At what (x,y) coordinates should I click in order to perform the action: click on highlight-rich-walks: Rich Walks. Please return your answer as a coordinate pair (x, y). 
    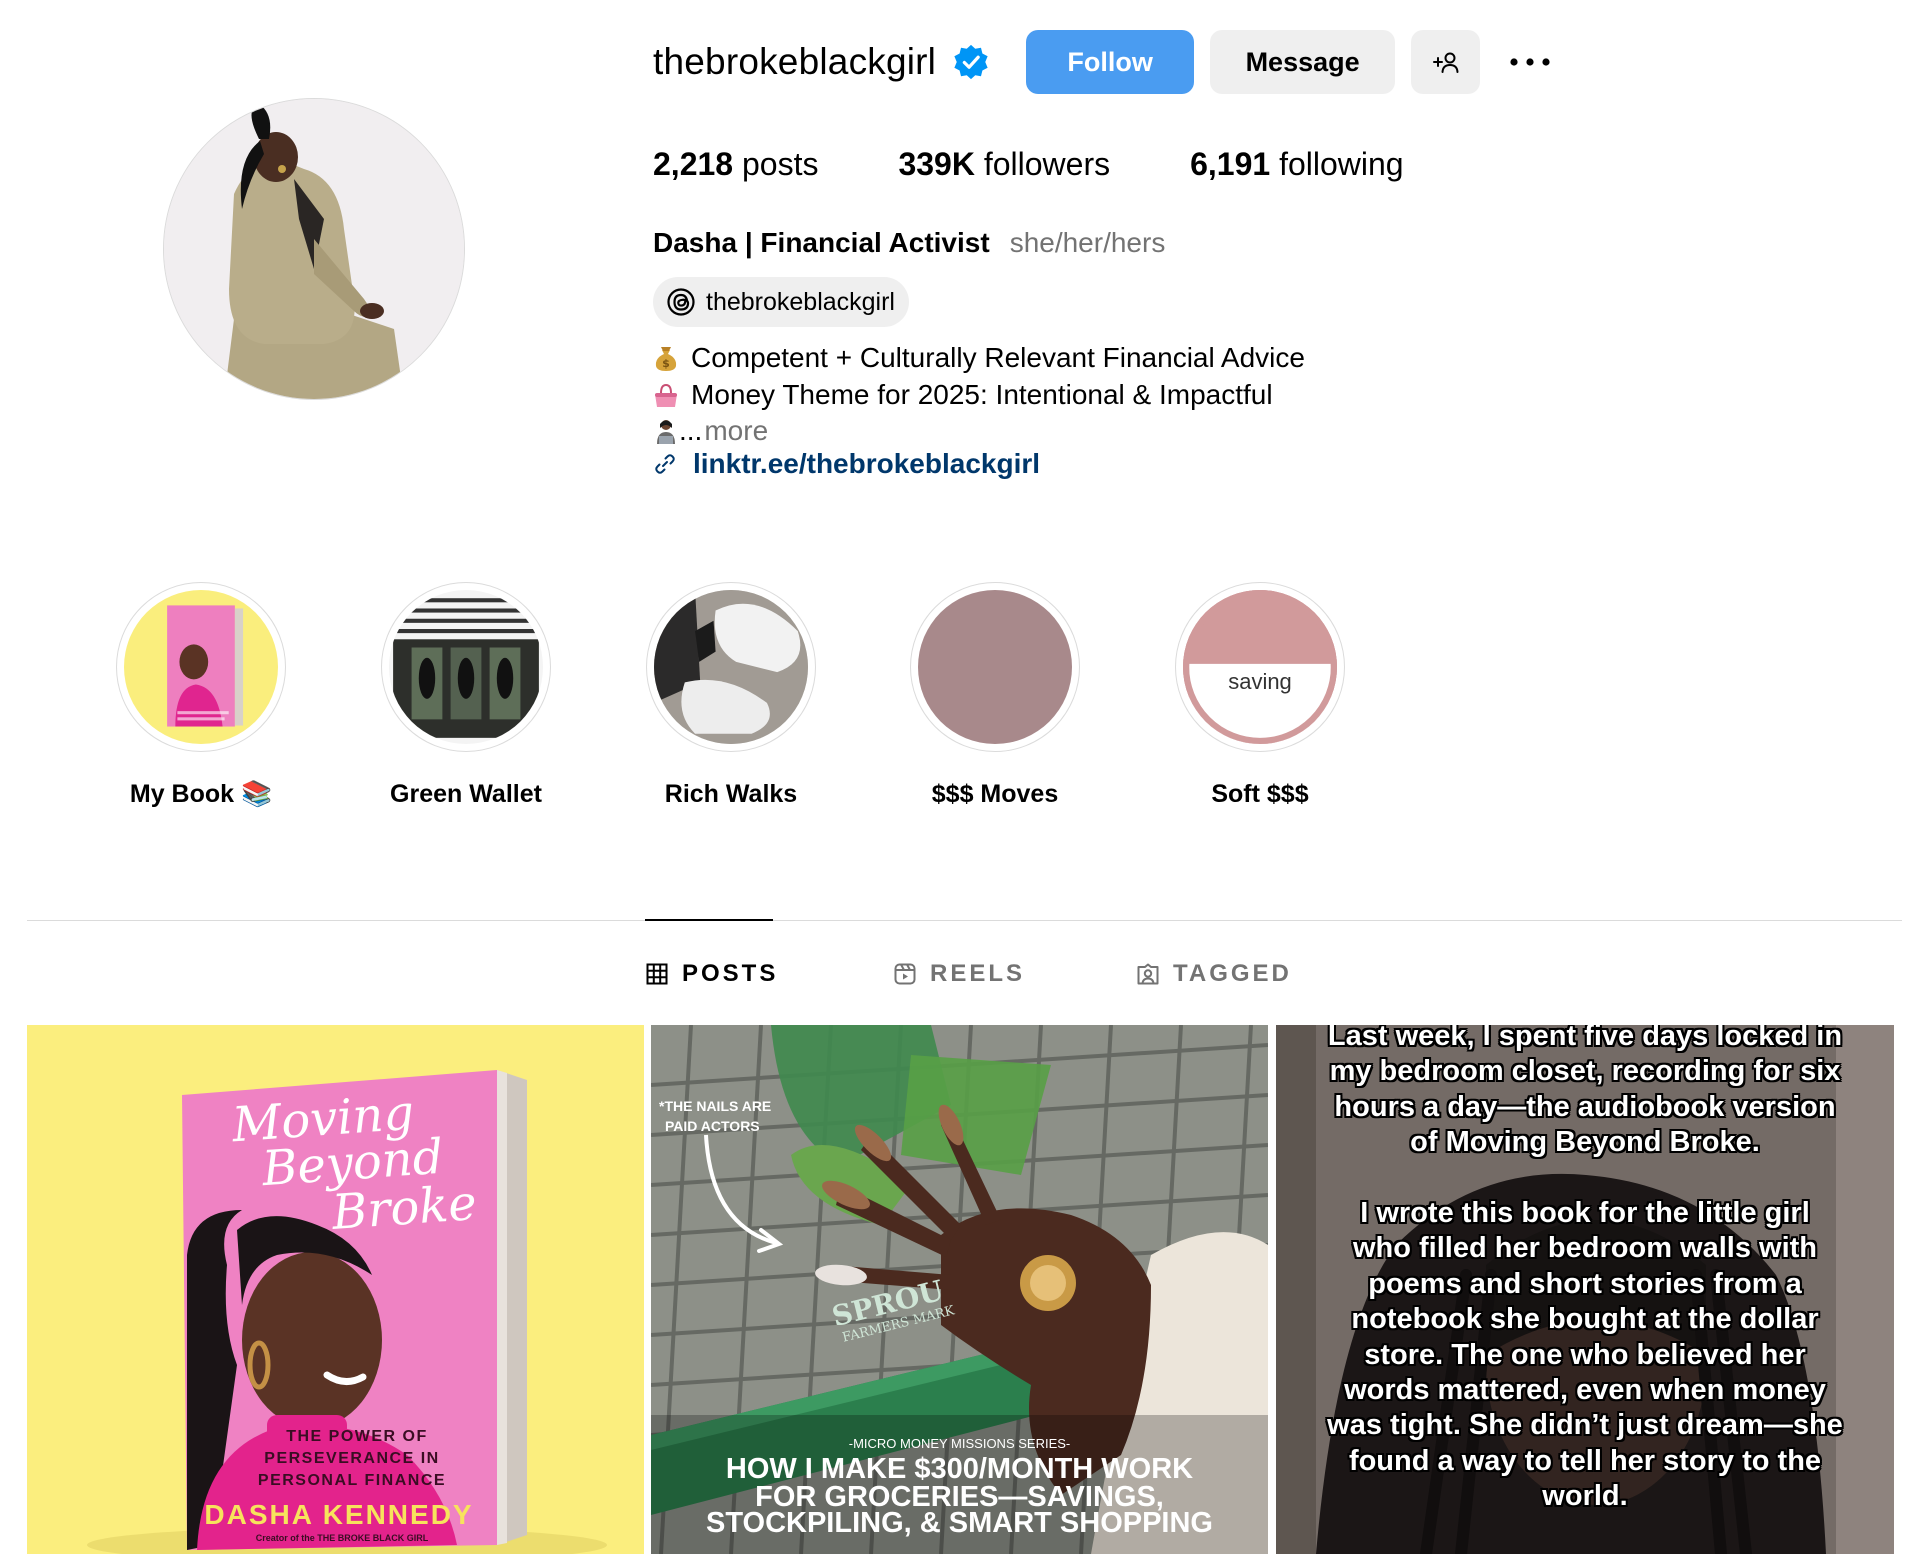
    Looking at the image, I should click on (731, 695).